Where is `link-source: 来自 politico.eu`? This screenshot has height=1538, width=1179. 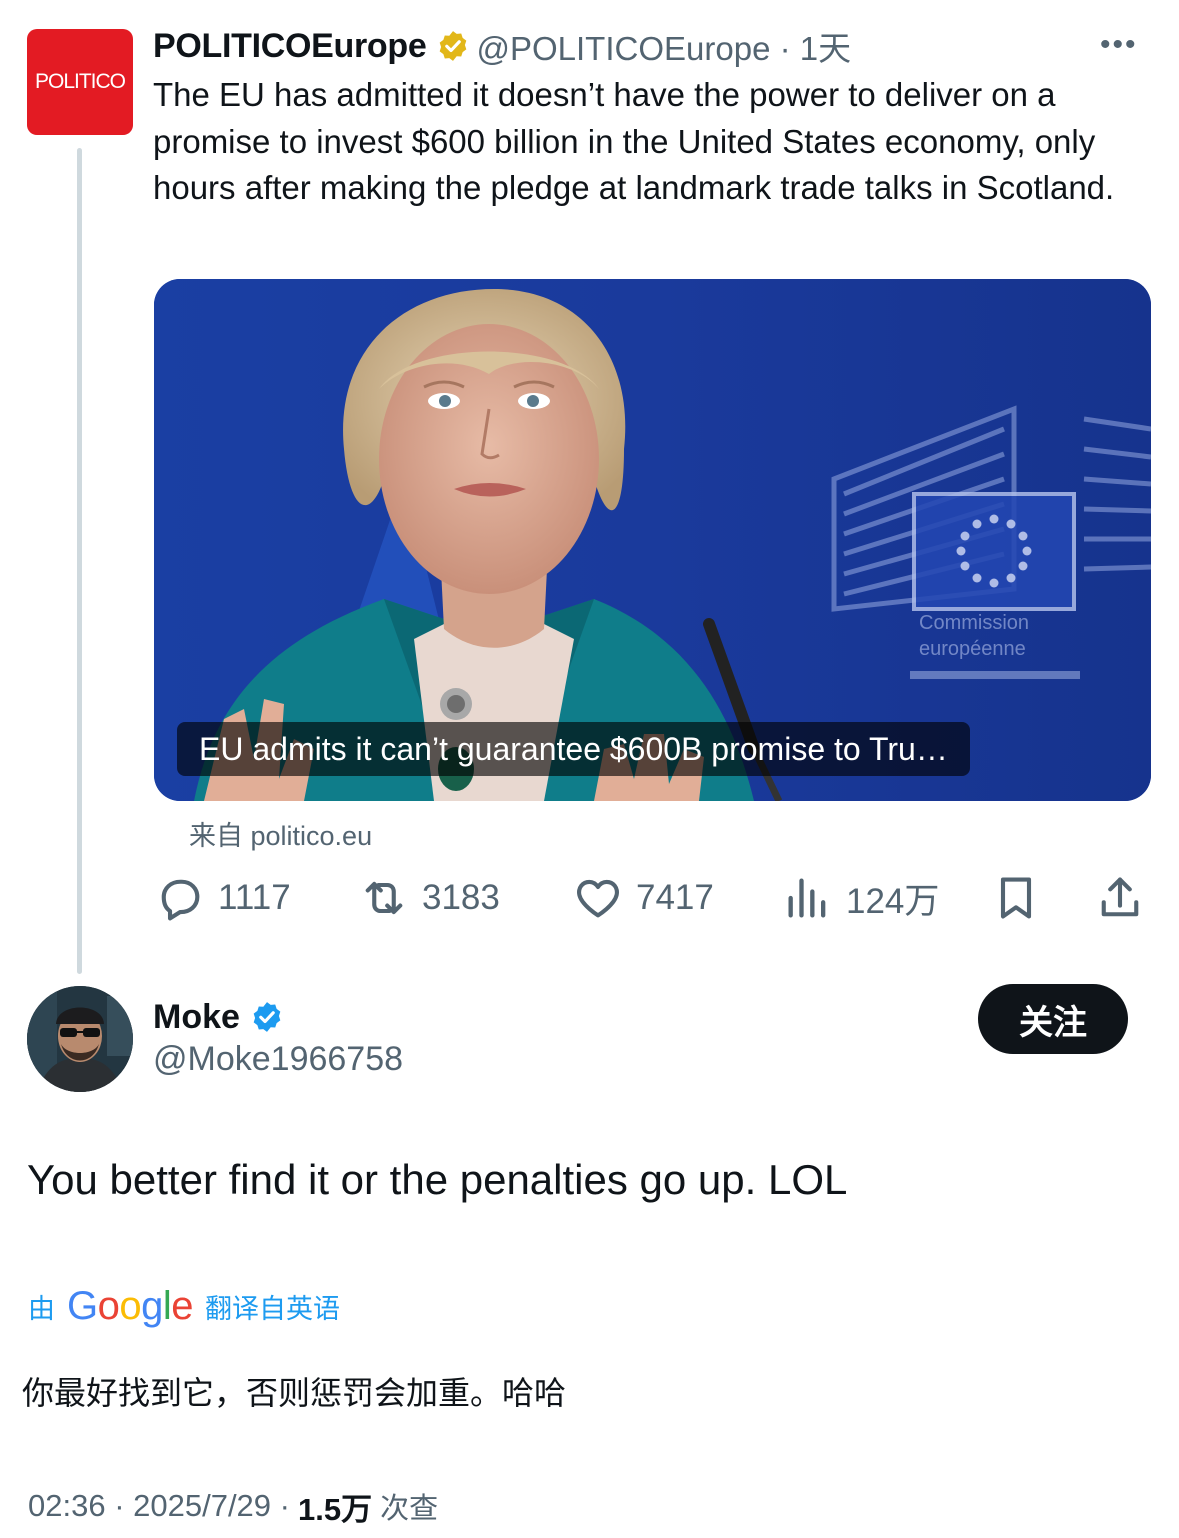 link-source: 来自 politico.eu is located at coordinates (280, 833).